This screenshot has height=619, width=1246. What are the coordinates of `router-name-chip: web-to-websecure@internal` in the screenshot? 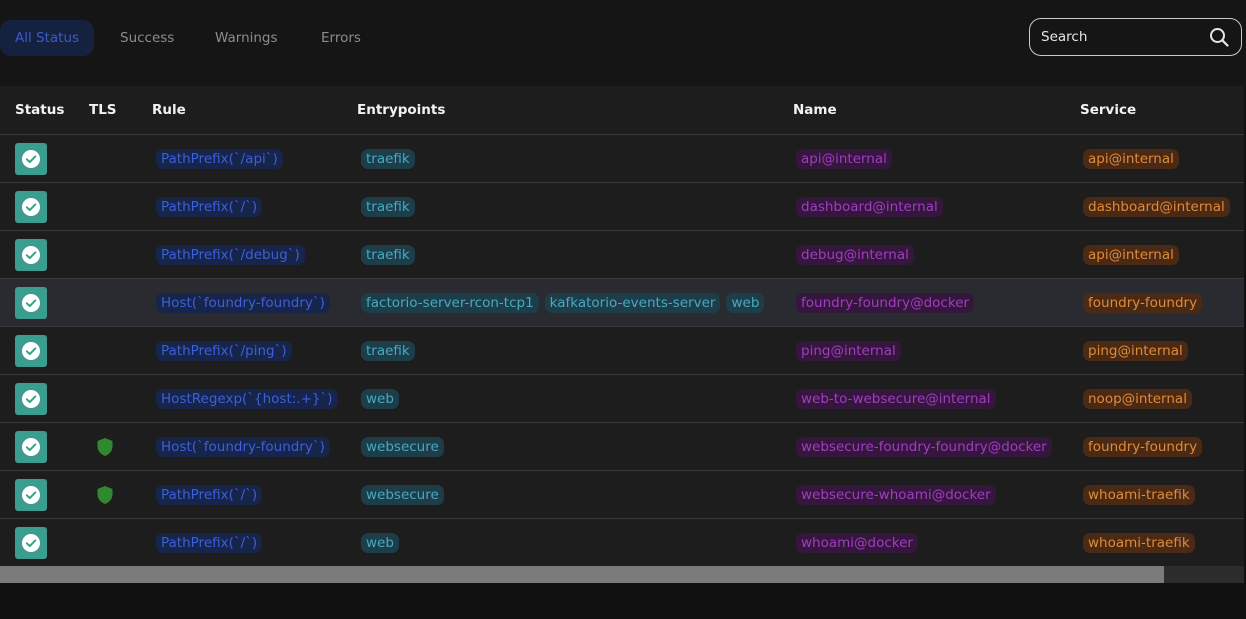 It's located at (896, 398).